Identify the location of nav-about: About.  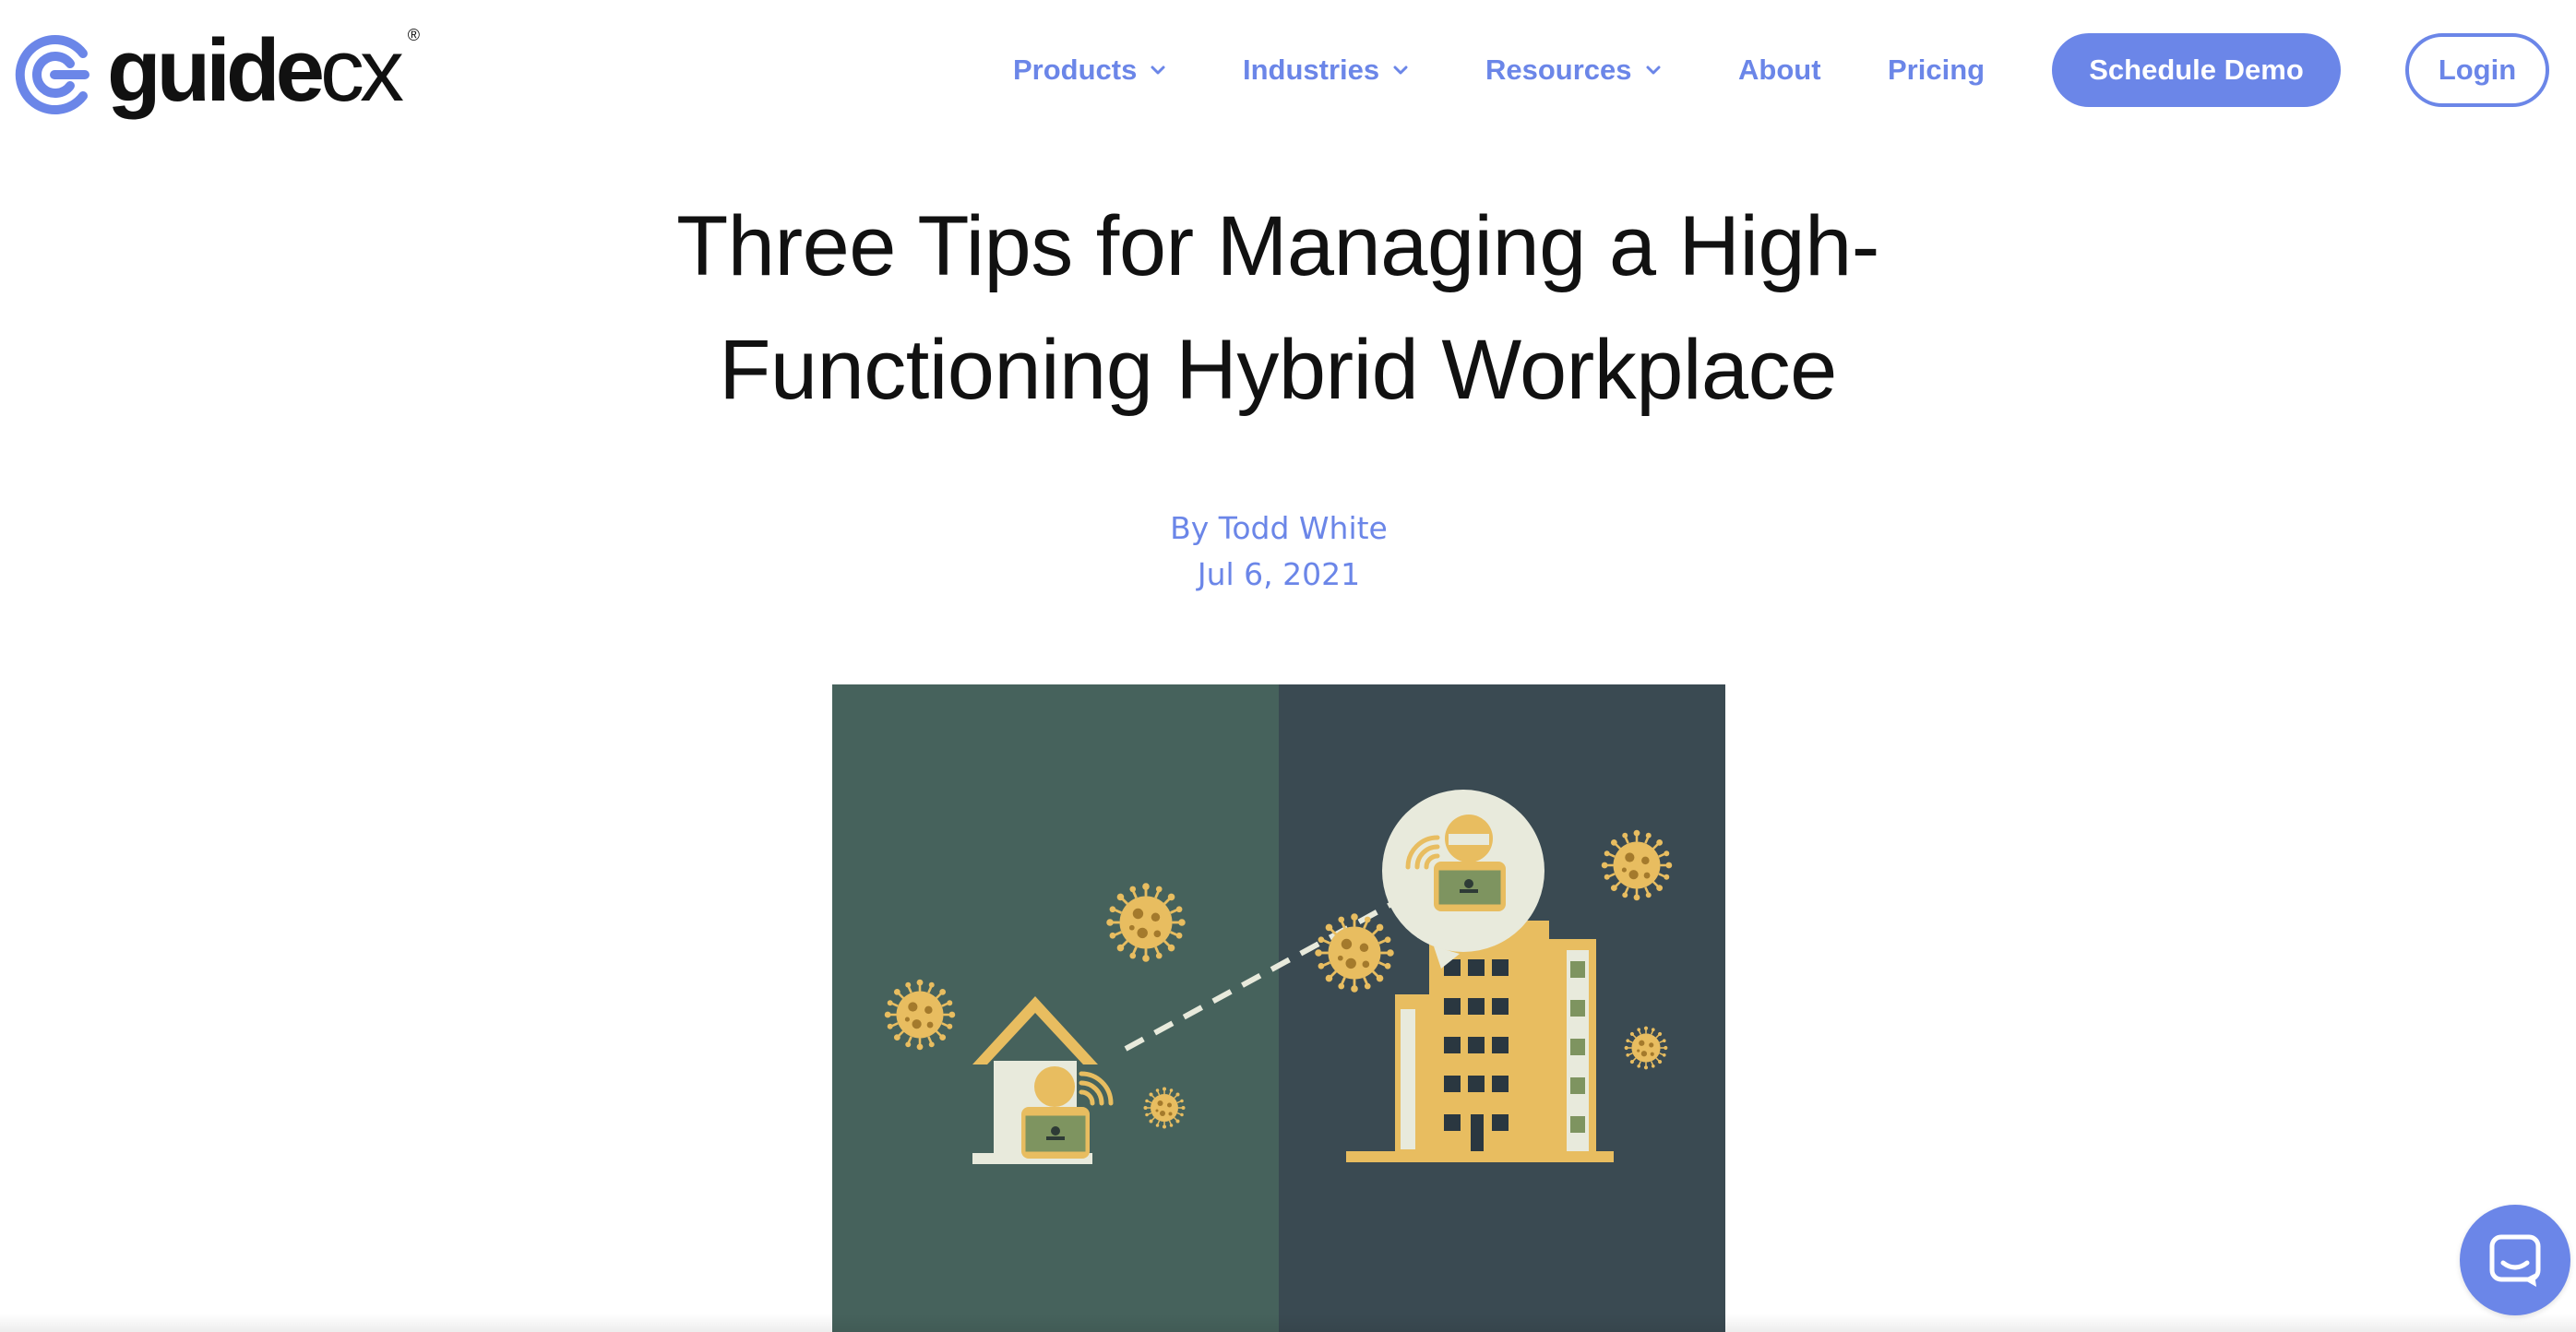
(1779, 70).